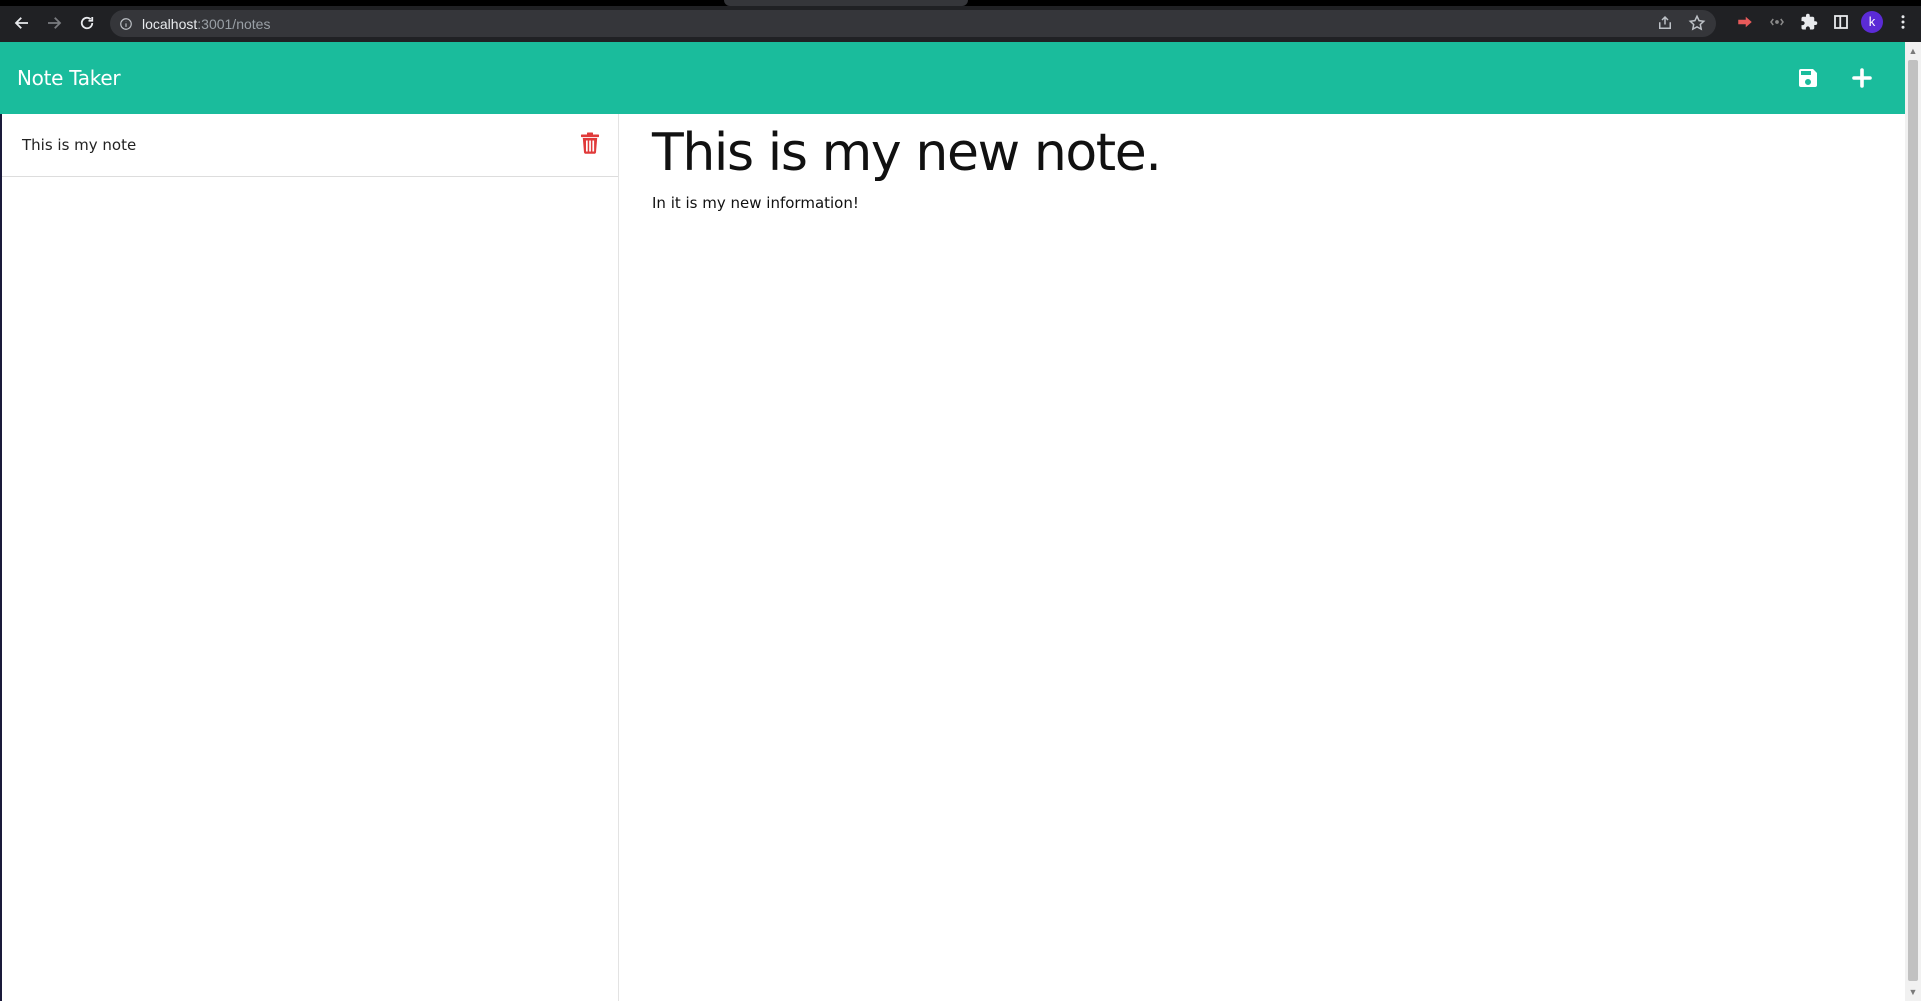 This screenshot has height=1001, width=1921. What do you see at coordinates (310, 145) in the screenshot?
I see `list-item: This is my note` at bounding box center [310, 145].